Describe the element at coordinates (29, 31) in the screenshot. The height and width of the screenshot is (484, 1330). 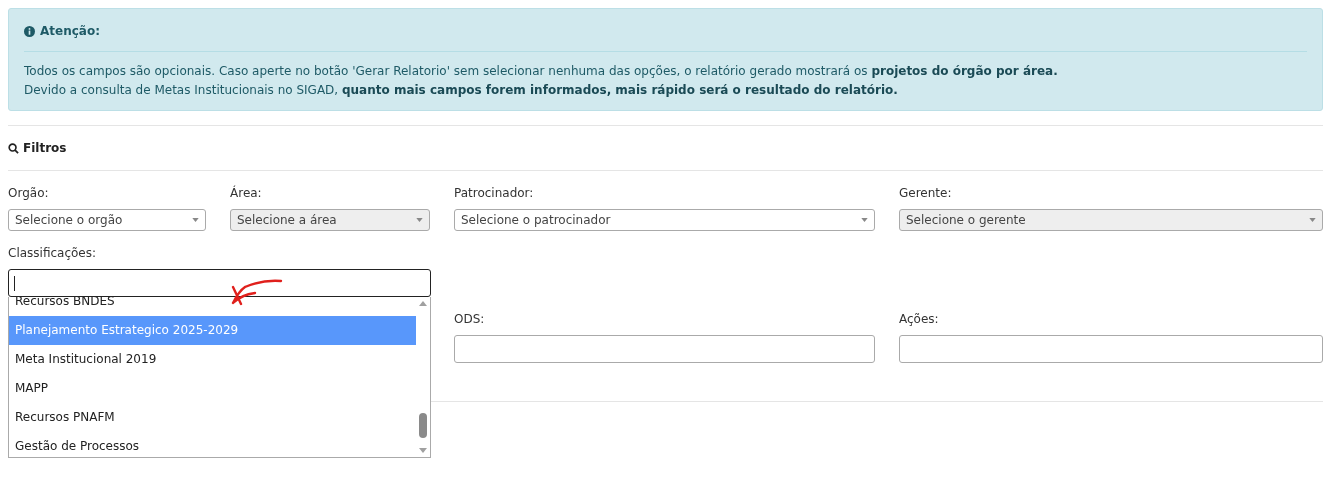
I see `info-icon` at that location.